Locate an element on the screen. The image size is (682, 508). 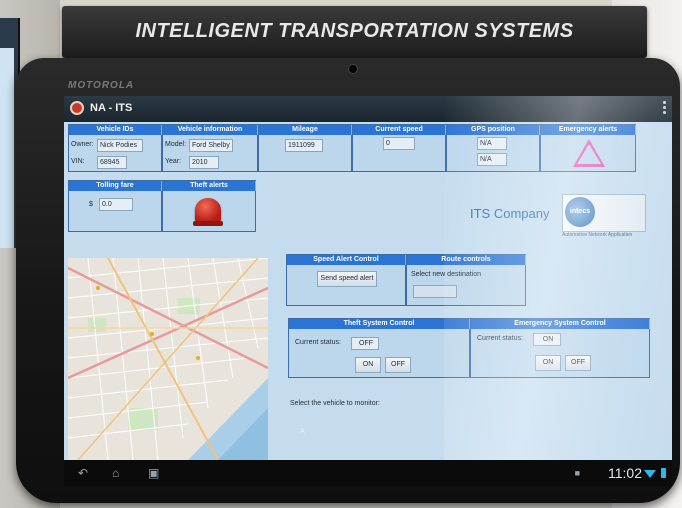
wifi-icon is located at coordinates (650, 474).